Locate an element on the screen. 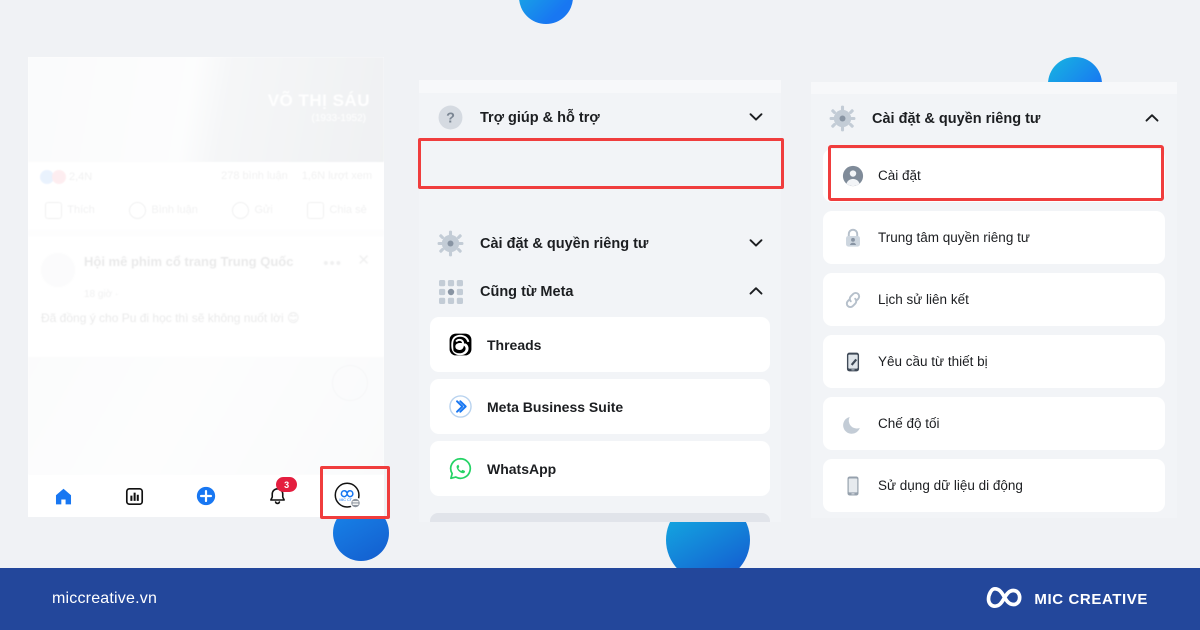 This screenshot has height=630, width=1200. action-comment: Bình luận is located at coordinates (163, 210).